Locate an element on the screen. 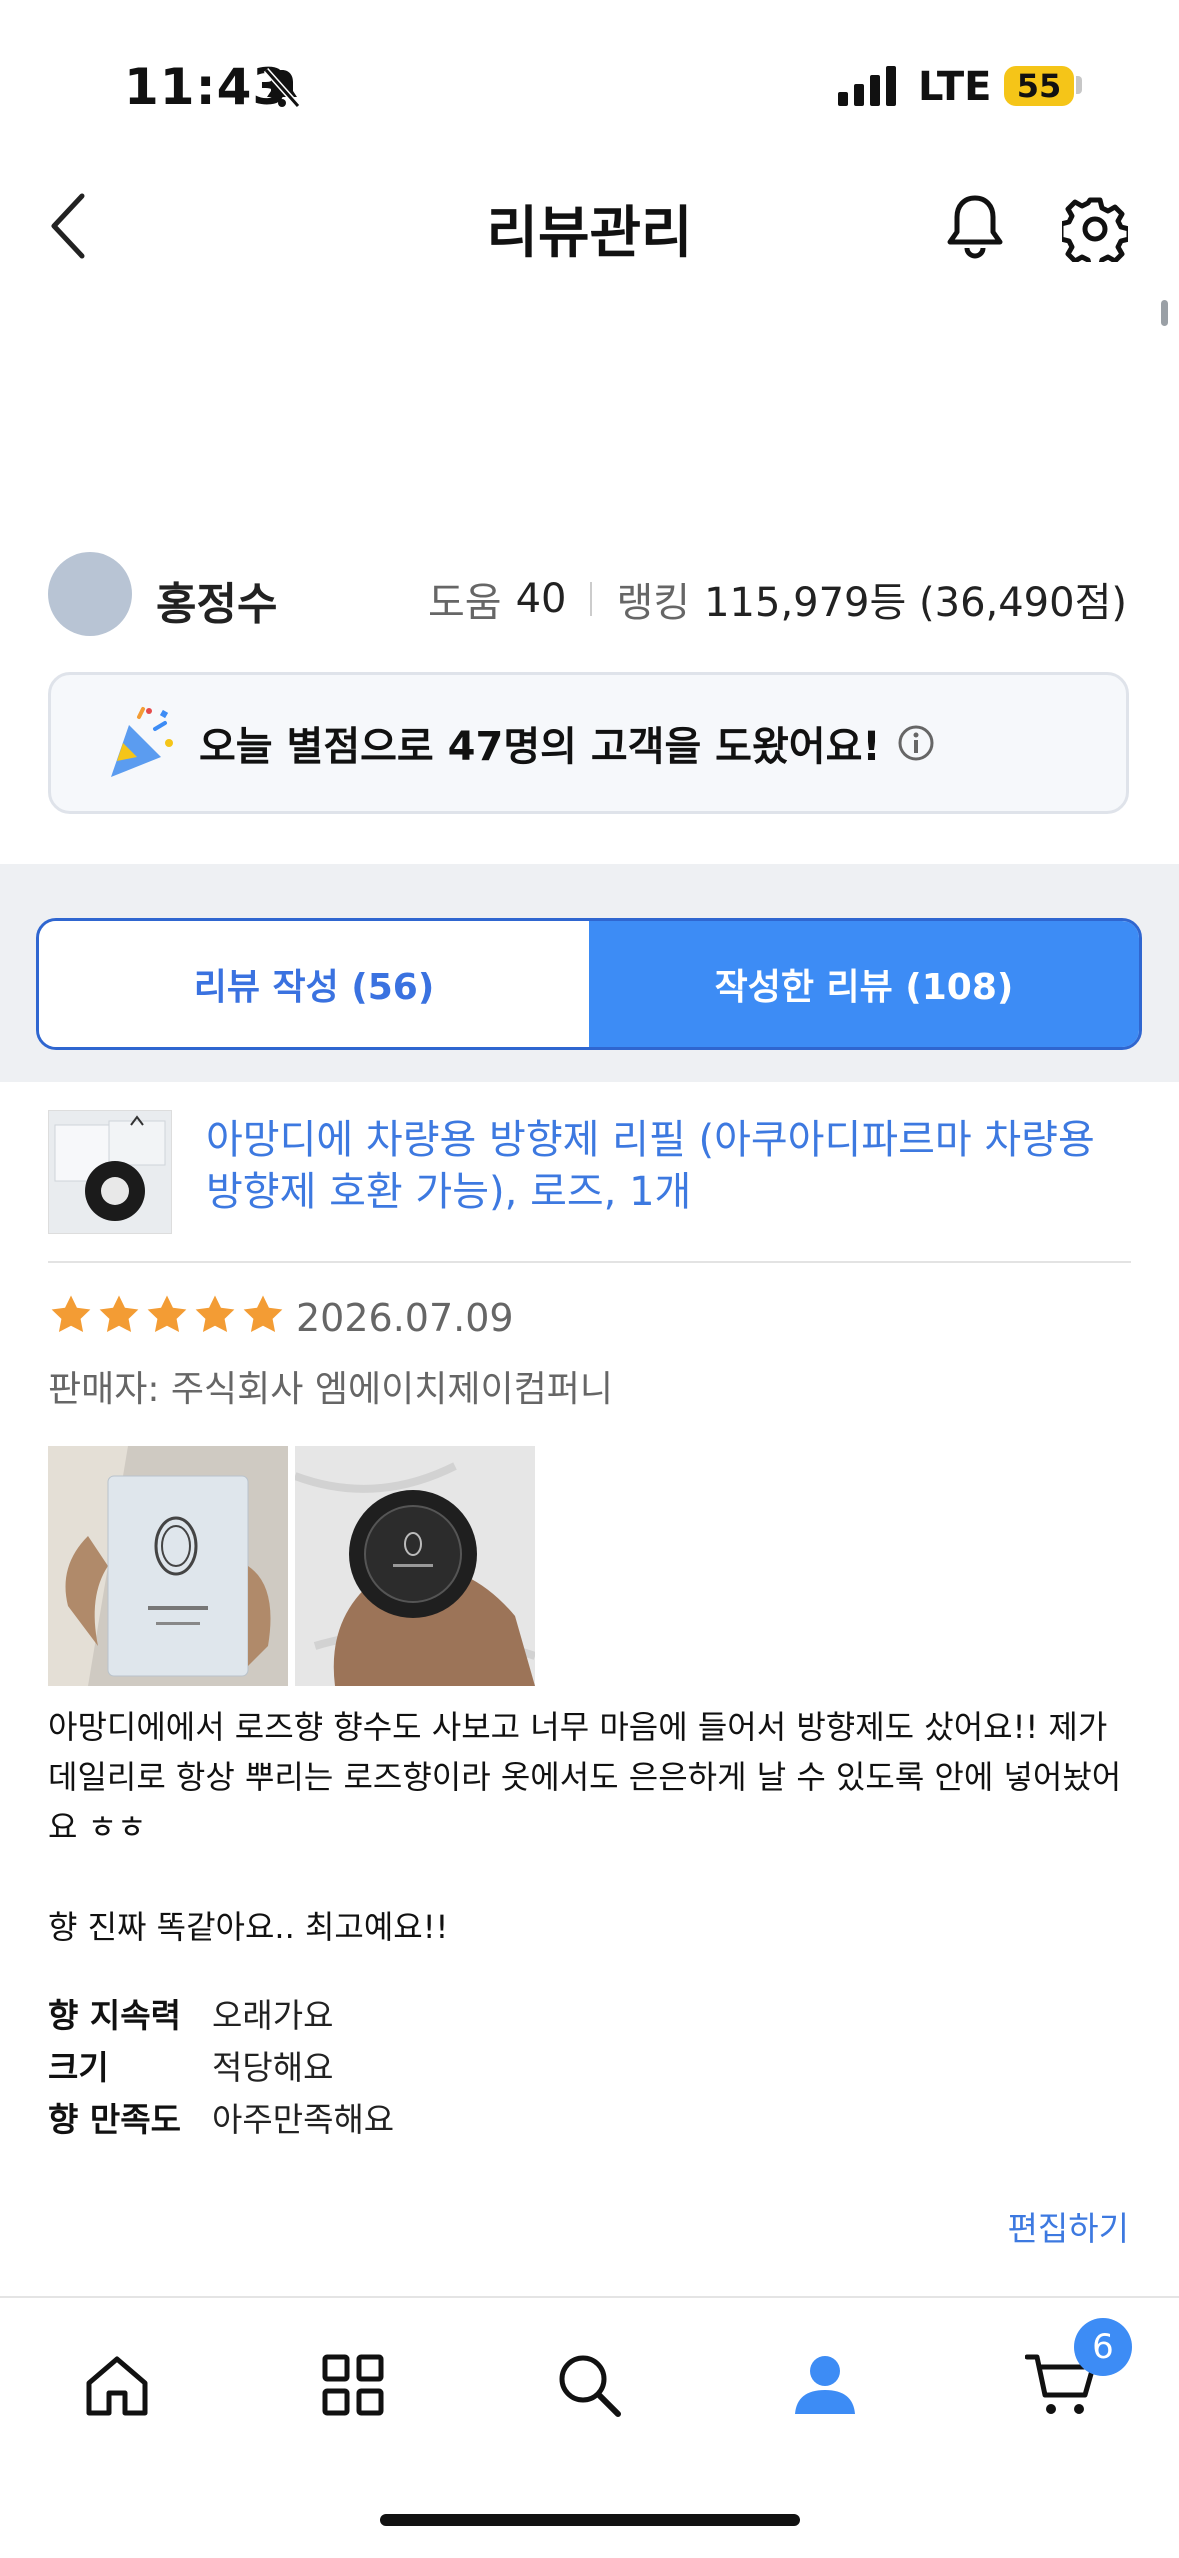 The image size is (1179, 2558). search-icon is located at coordinates (590, 2386).